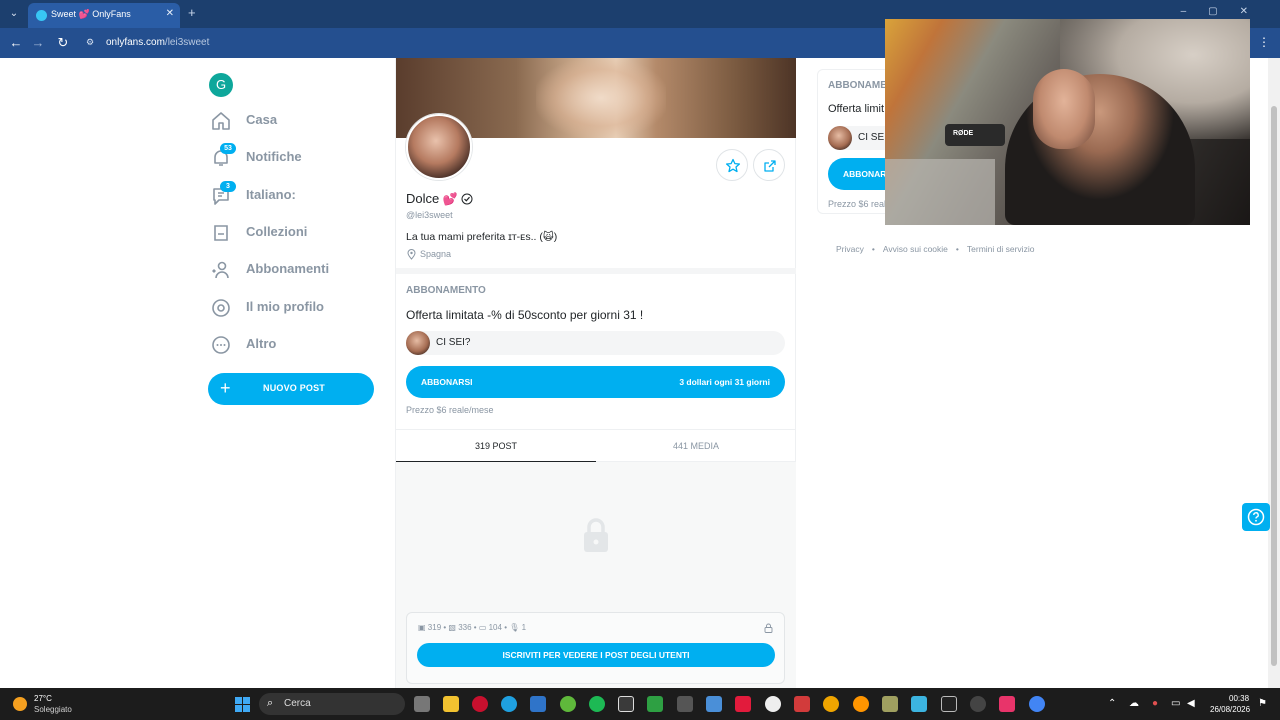 The width and height of the screenshot is (1280, 720). Describe the element at coordinates (451, 704) in the screenshot. I see `file-explorer-icon` at that location.